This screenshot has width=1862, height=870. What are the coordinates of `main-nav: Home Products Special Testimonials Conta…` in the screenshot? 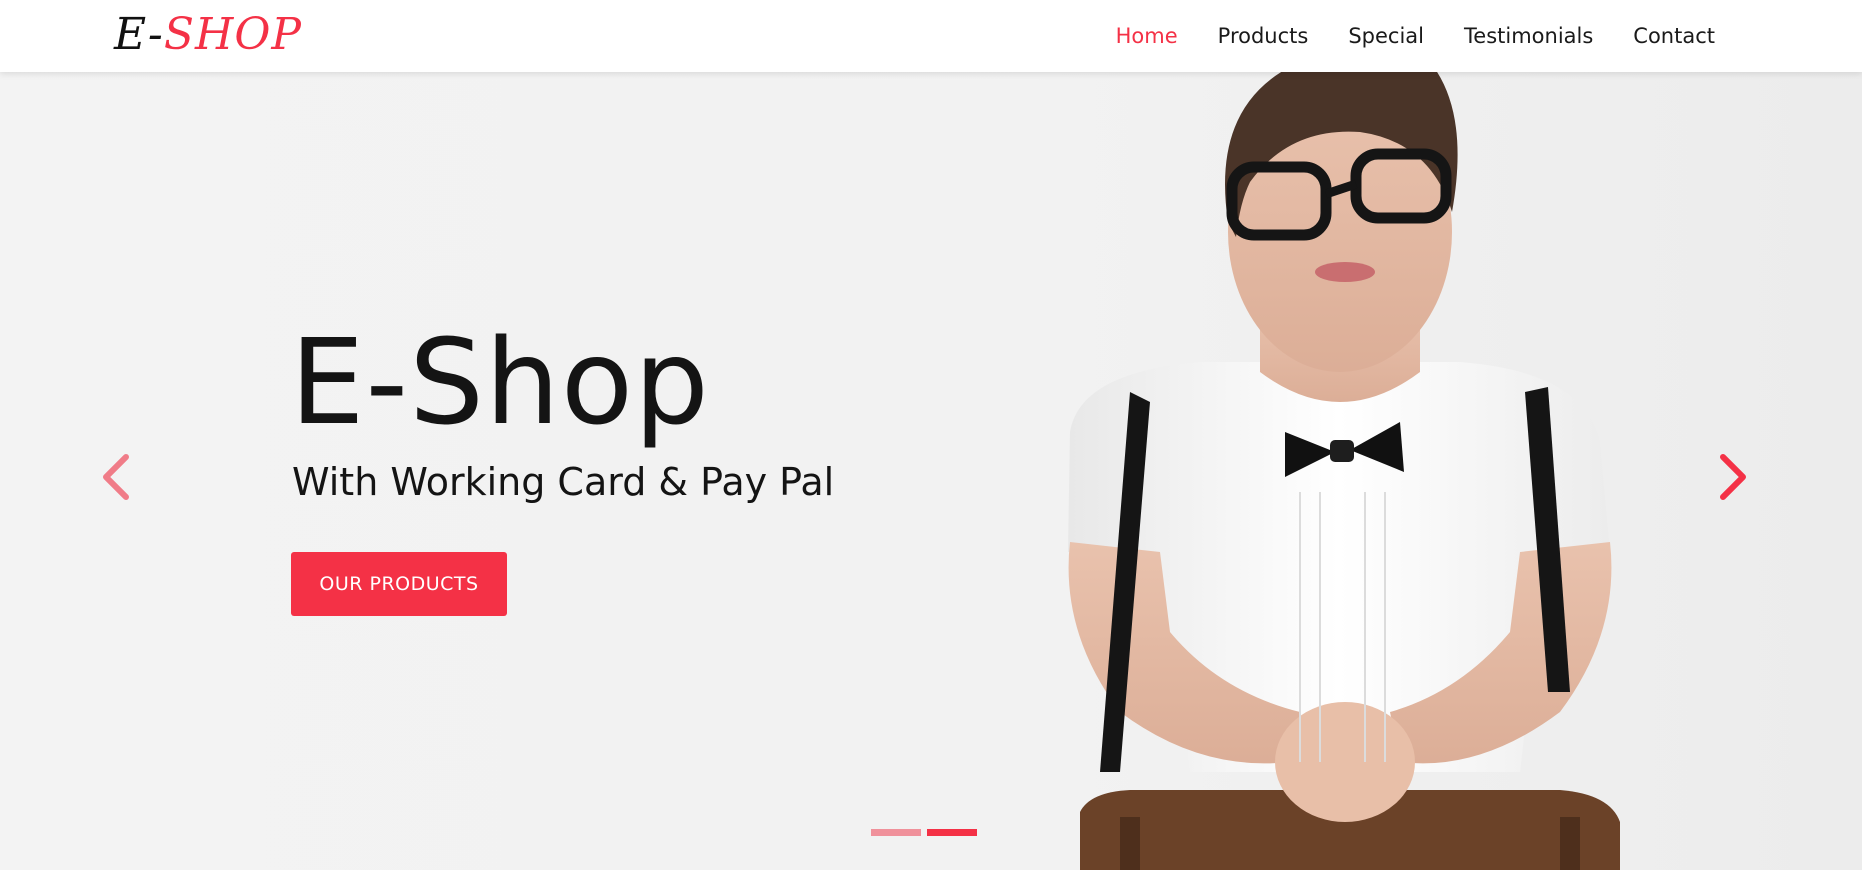 It's located at (1395, 36).